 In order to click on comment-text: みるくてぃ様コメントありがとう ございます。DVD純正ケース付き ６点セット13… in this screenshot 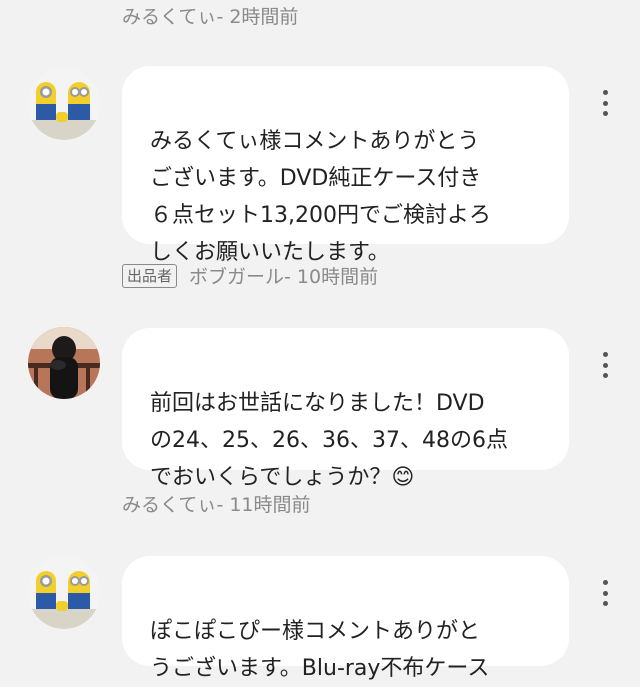, I will do `click(320, 197)`.